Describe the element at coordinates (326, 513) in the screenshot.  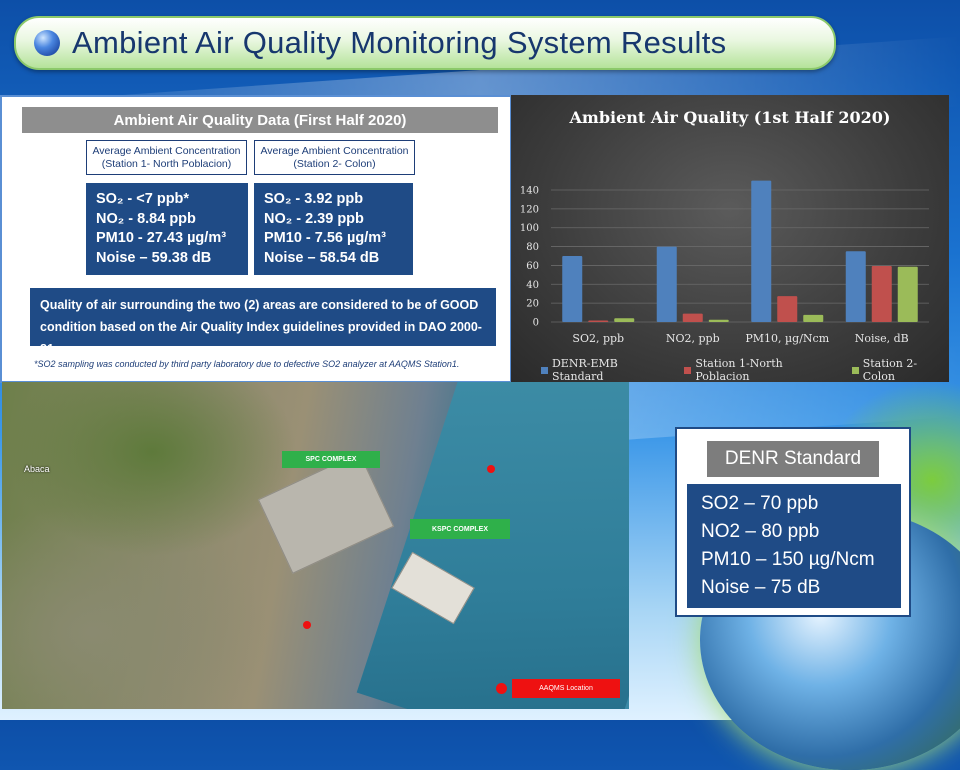
I see `spc-plant-area` at that location.